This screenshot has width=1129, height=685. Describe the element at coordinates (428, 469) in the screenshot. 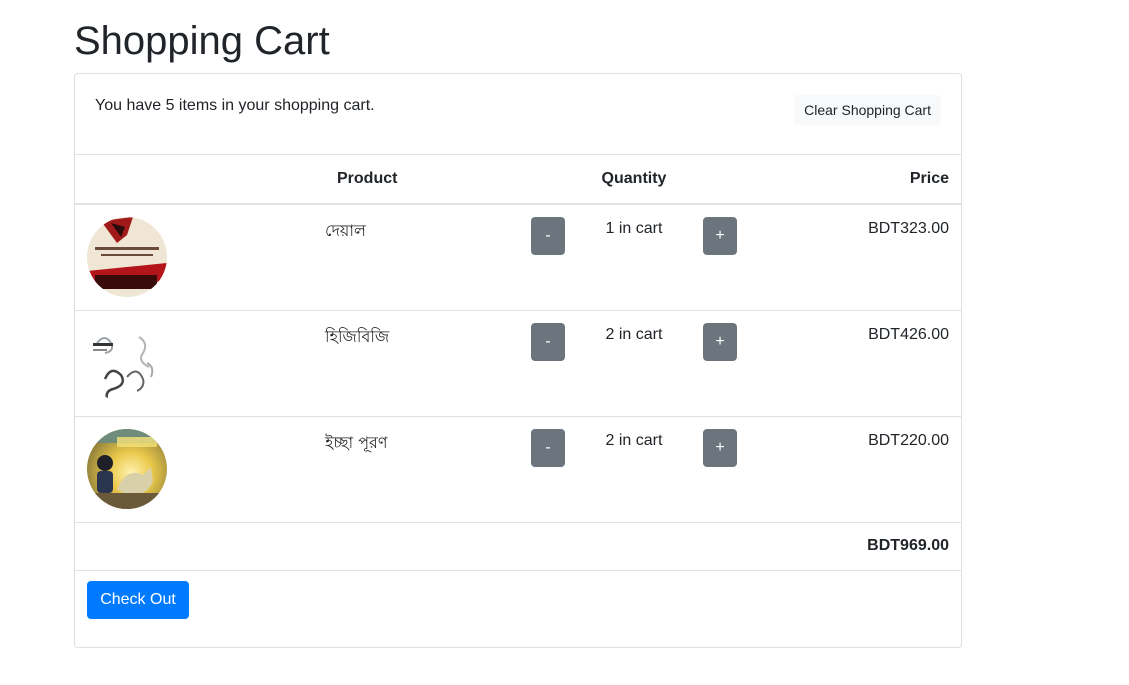

I see `product-name-cell: ইচ্ছা পূরণ` at that location.